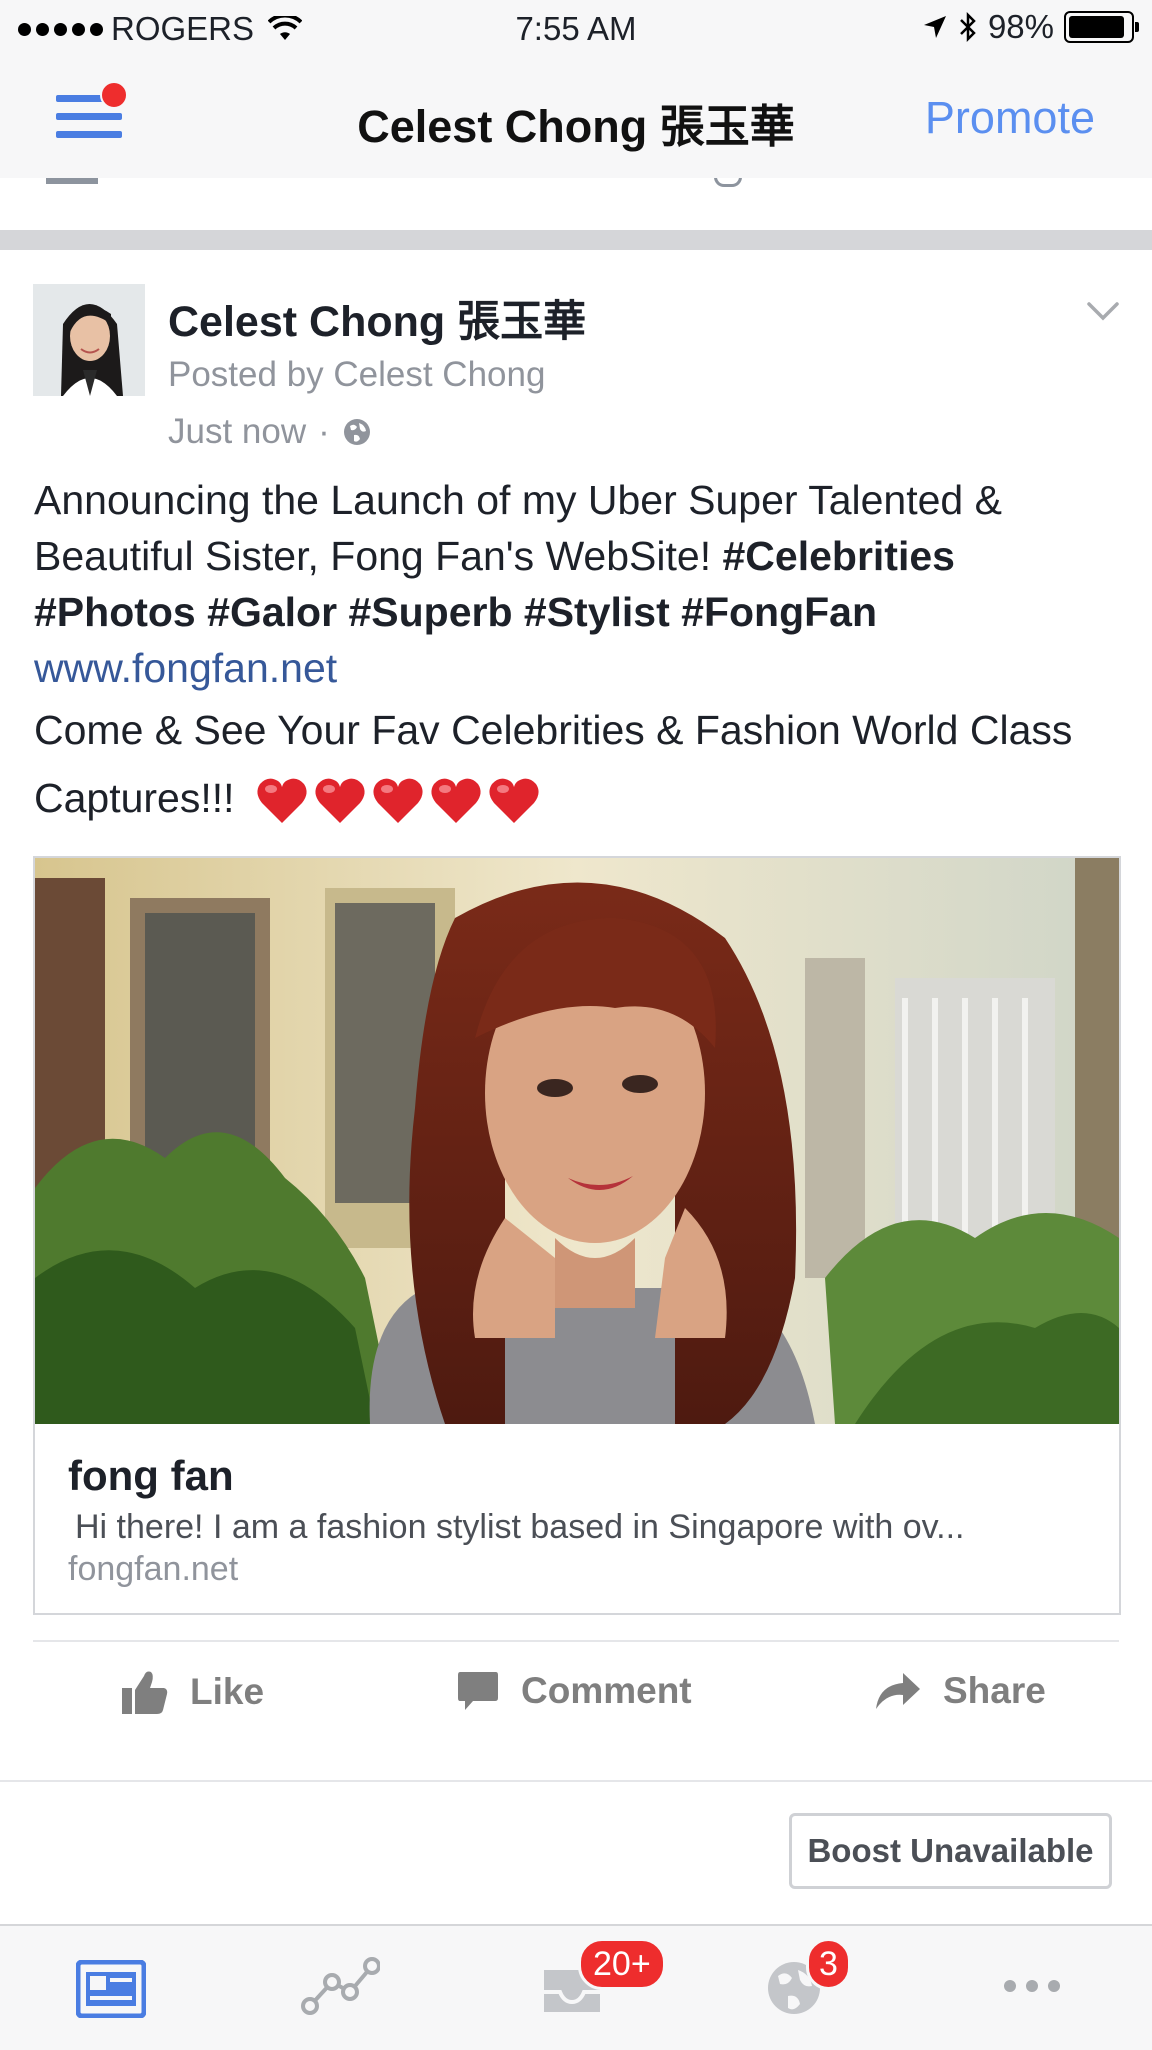  I want to click on avatar, so click(89, 340).